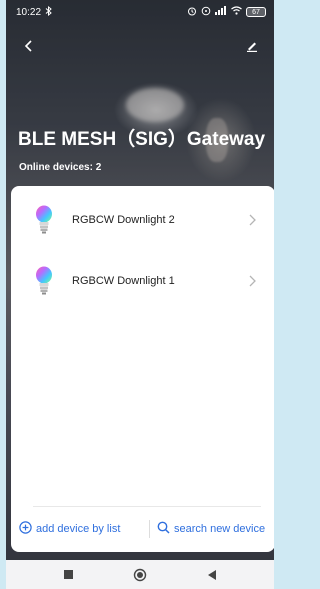 The image size is (320, 589). I want to click on footer-separator, so click(149, 529).